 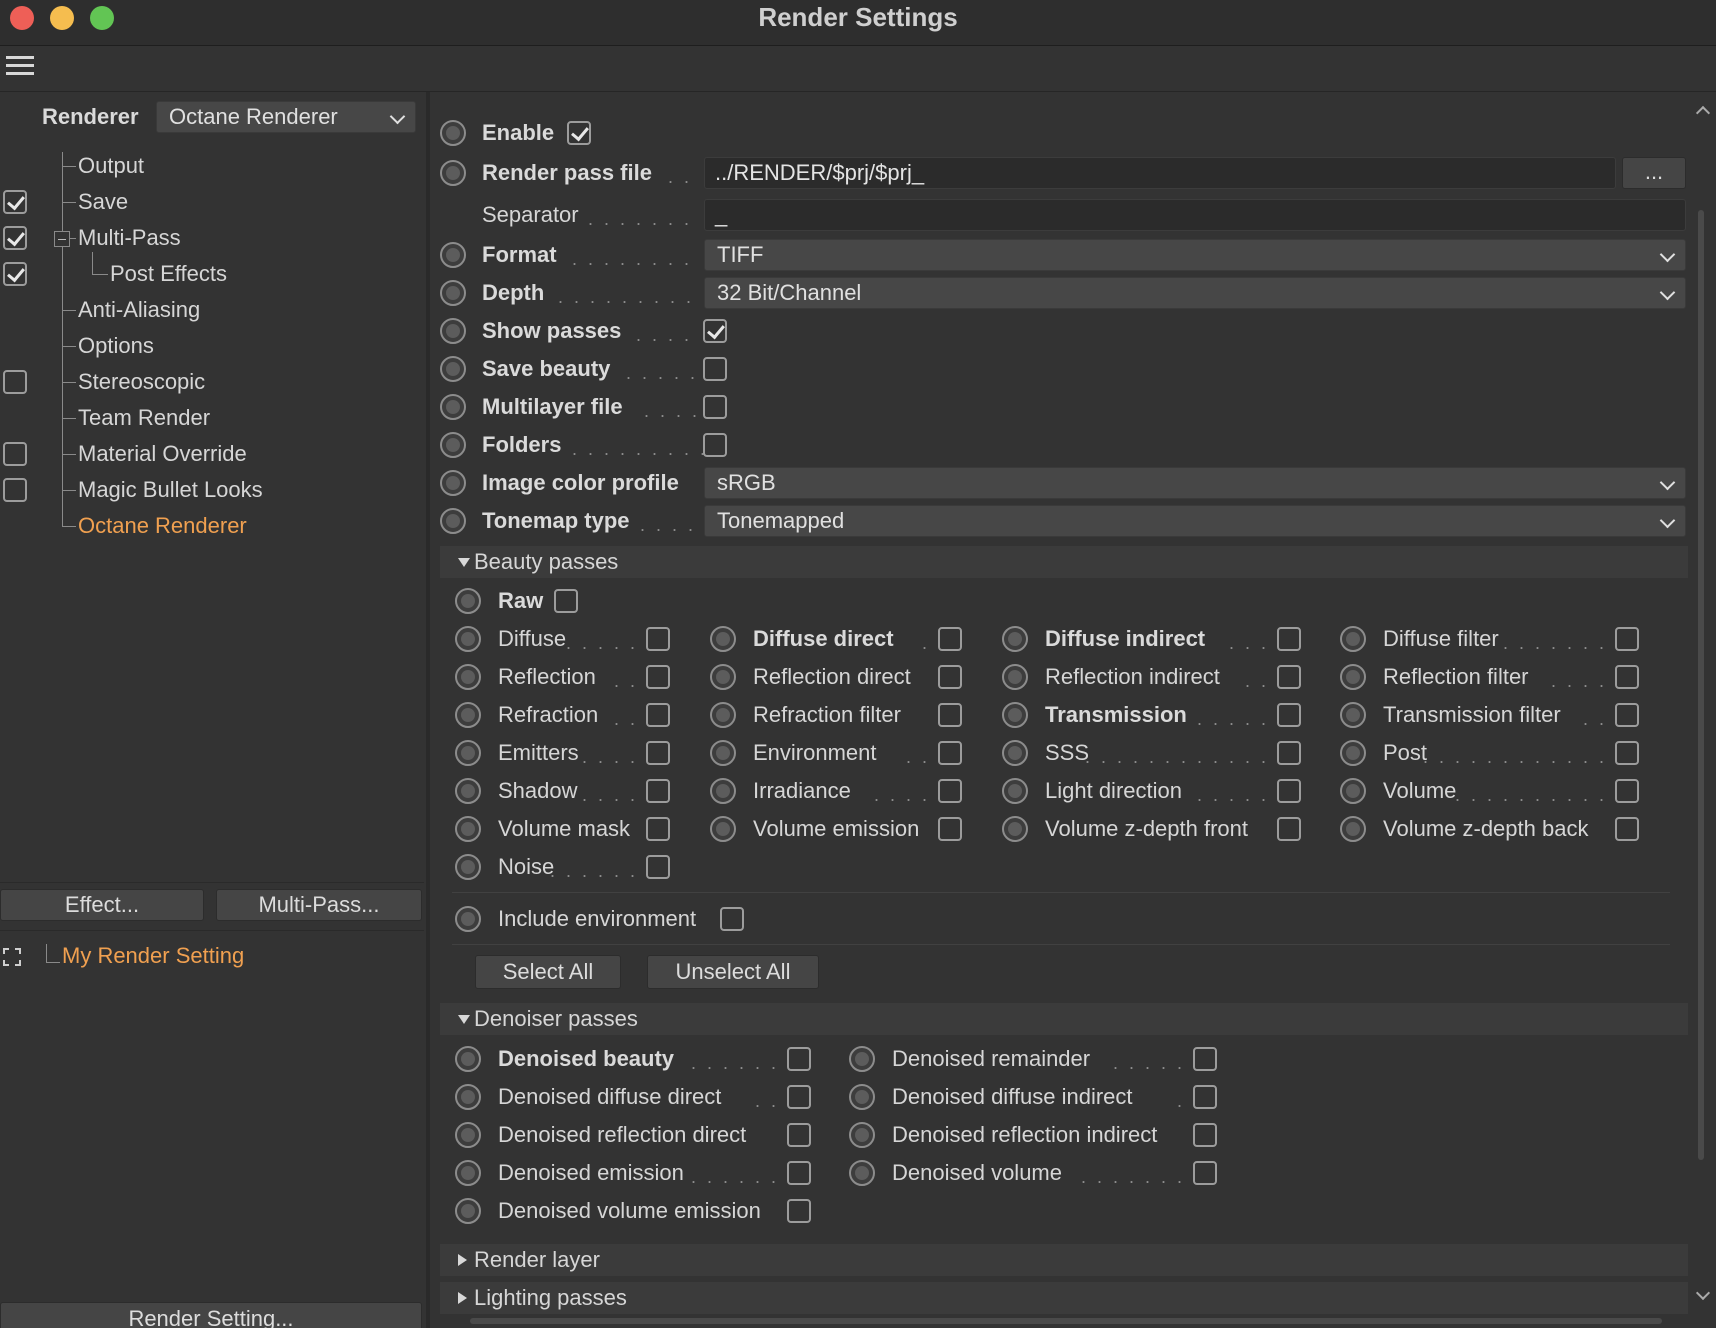 What do you see at coordinates (153, 956) in the screenshot?
I see `render-setting-item: My Render Setting` at bounding box center [153, 956].